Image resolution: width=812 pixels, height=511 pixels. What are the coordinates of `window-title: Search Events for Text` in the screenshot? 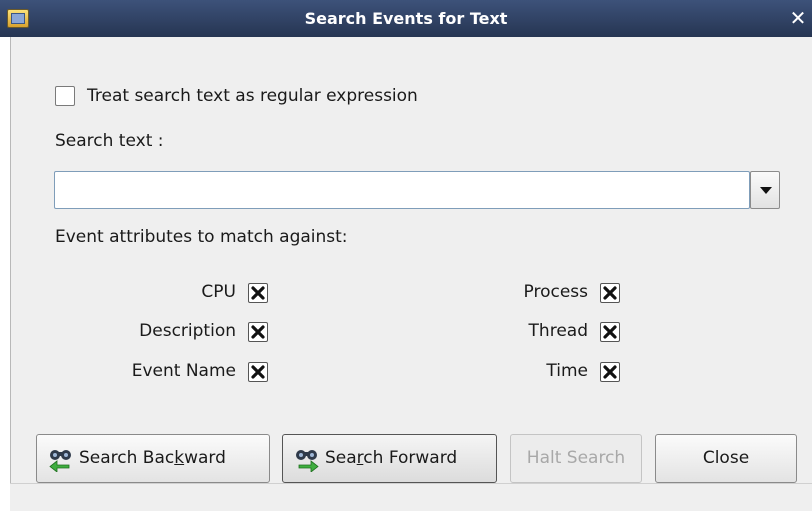 It's located at (406, 18).